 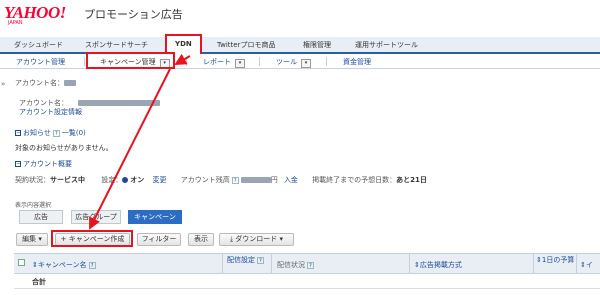 I want to click on view-tab-campaigns: キャンペーン, so click(x=155, y=217).